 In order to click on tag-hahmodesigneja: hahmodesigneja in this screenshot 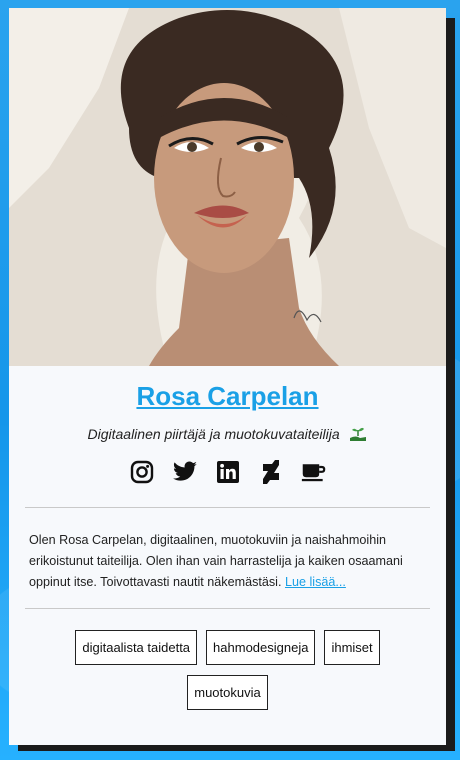, I will do `click(261, 647)`.